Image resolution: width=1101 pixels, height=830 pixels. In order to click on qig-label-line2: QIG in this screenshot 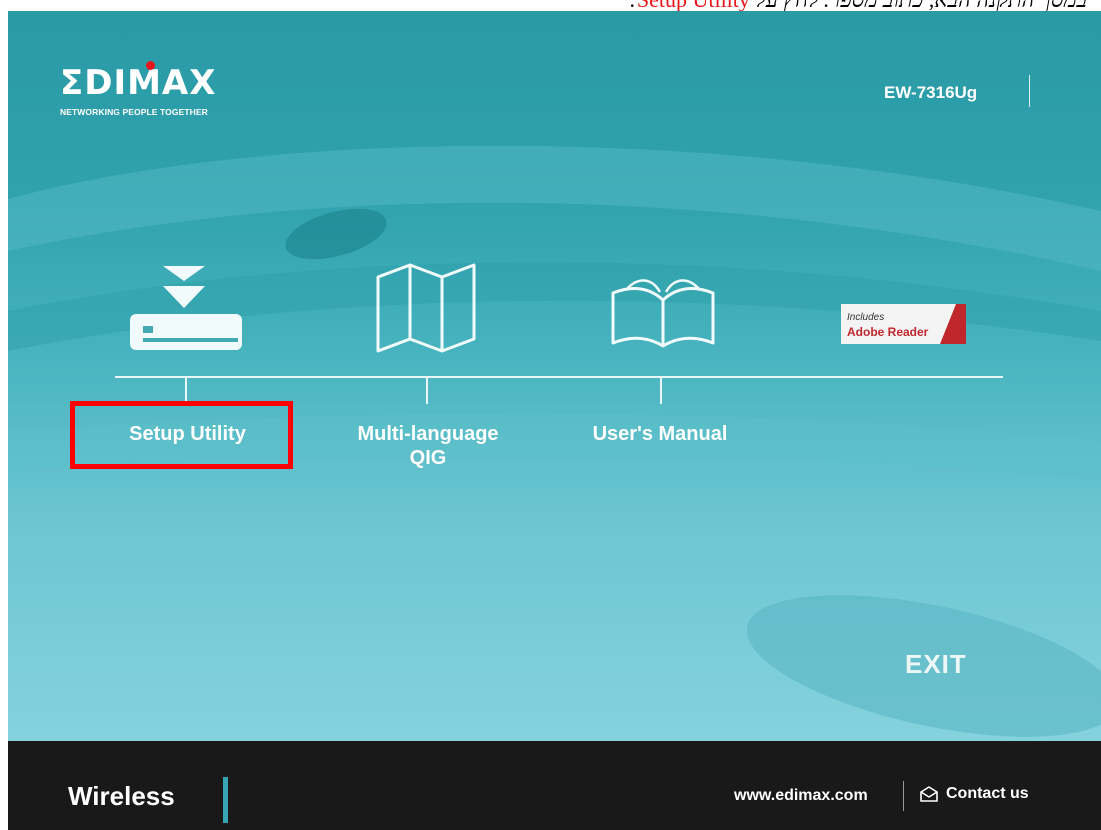, I will do `click(428, 458)`.